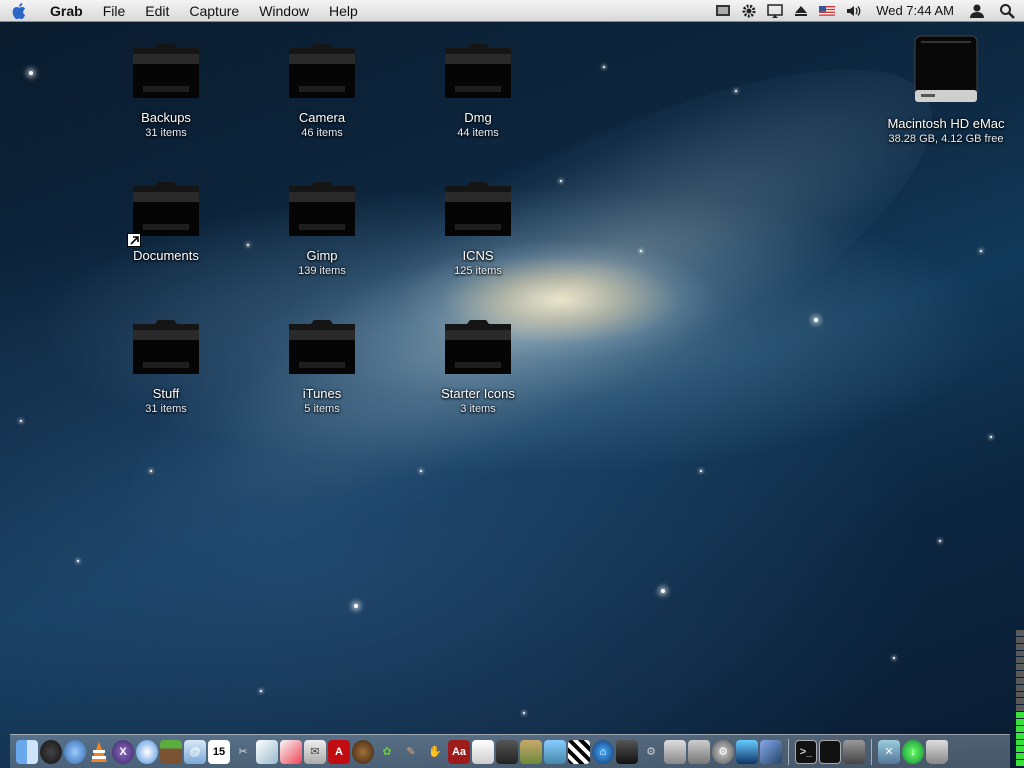  Describe the element at coordinates (267, 751) in the screenshot. I see `preview-icon` at that location.